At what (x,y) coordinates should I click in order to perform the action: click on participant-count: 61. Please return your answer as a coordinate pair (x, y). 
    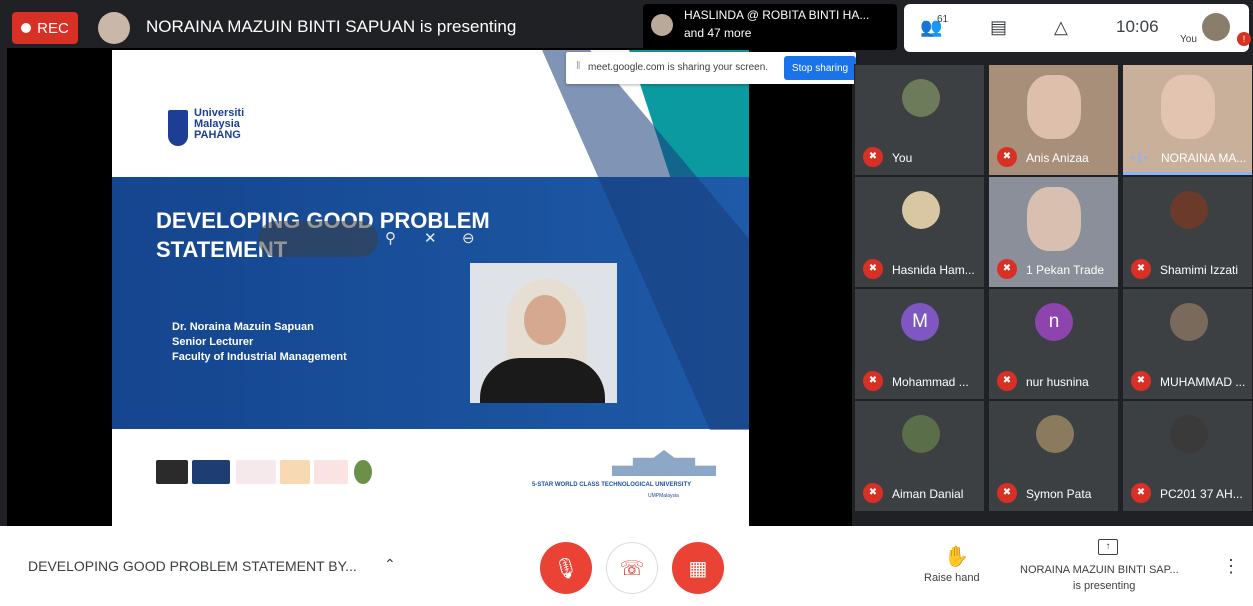
    Looking at the image, I should click on (943, 19).